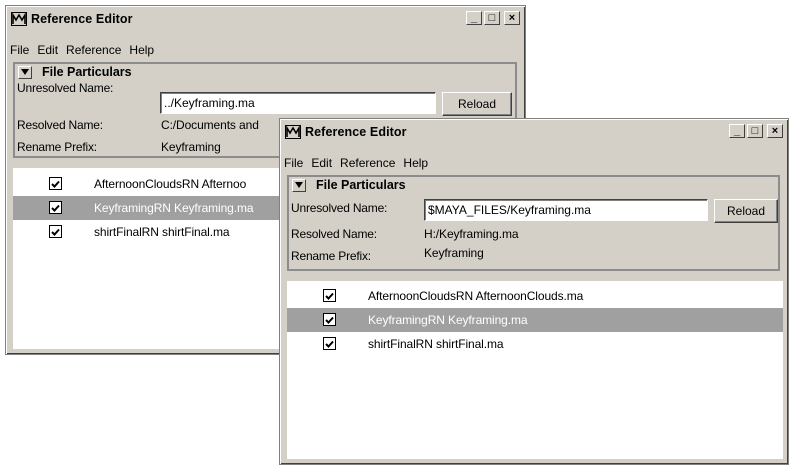  I want to click on reference-name: AfternoonCloudsRN Afternoo, so click(170, 184).